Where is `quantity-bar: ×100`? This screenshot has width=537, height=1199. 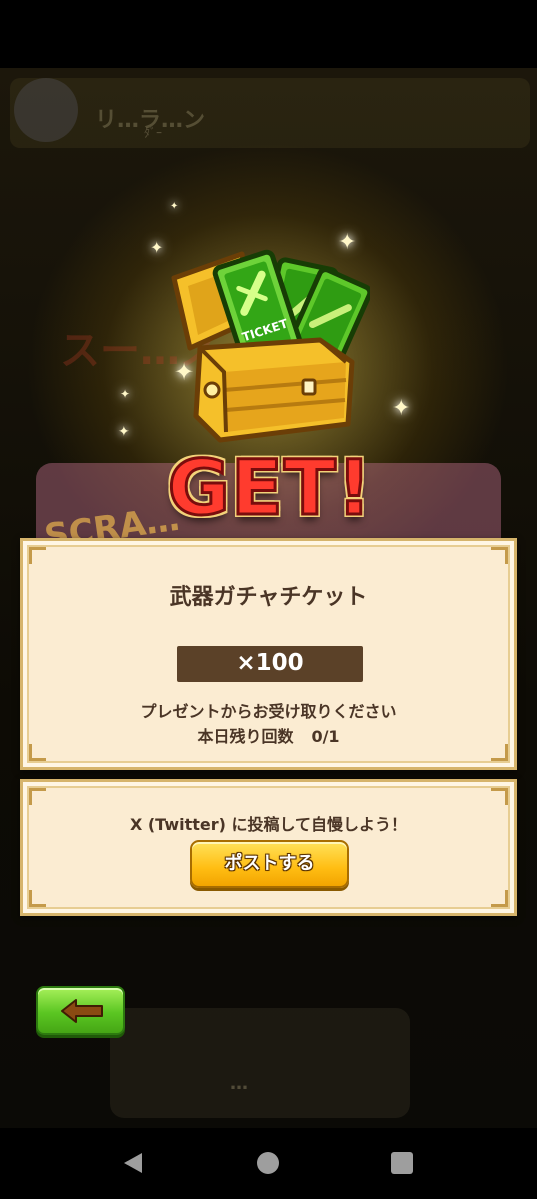 quantity-bar: ×100 is located at coordinates (270, 664).